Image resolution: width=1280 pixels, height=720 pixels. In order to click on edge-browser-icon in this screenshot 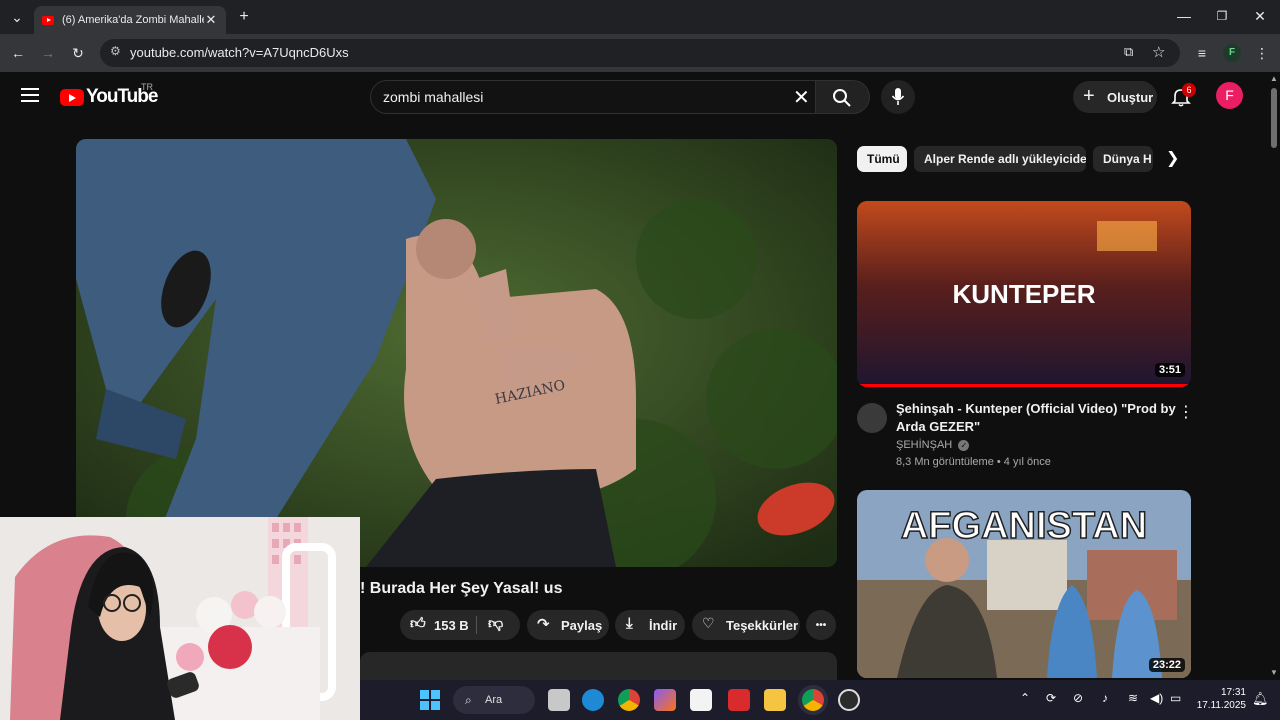, I will do `click(593, 700)`.